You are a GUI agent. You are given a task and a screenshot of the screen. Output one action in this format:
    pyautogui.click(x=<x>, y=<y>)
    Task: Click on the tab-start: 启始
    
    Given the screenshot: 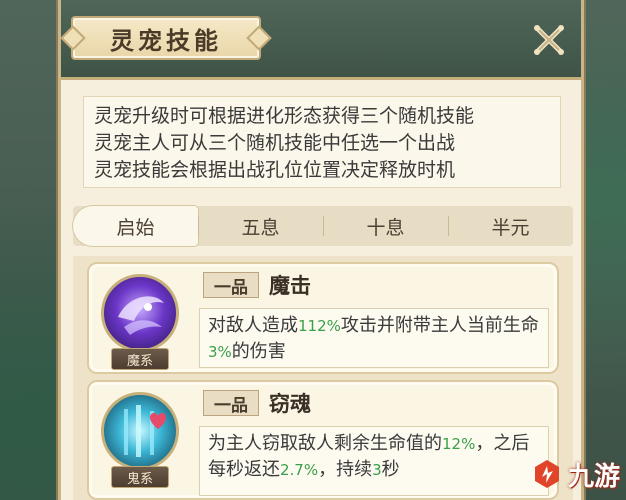 What is the action you would take?
    pyautogui.click(x=135, y=226)
    